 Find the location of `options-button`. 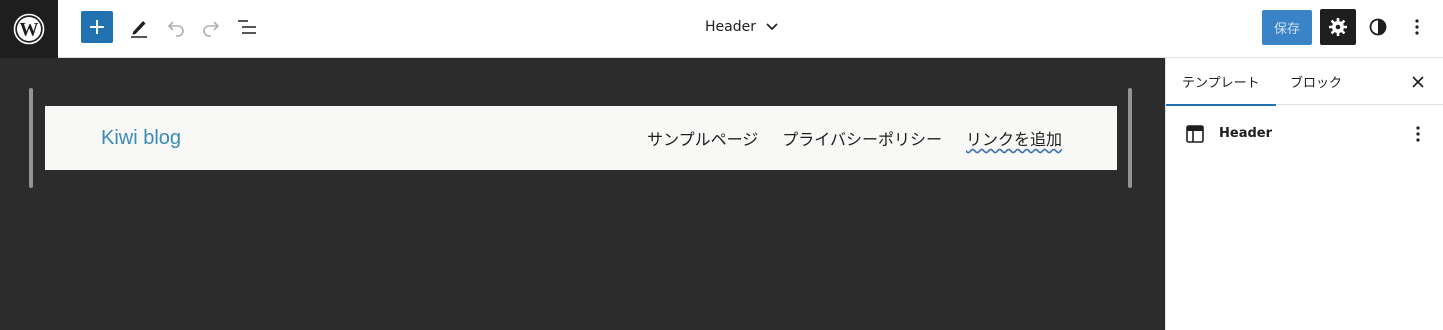

options-button is located at coordinates (1417, 27).